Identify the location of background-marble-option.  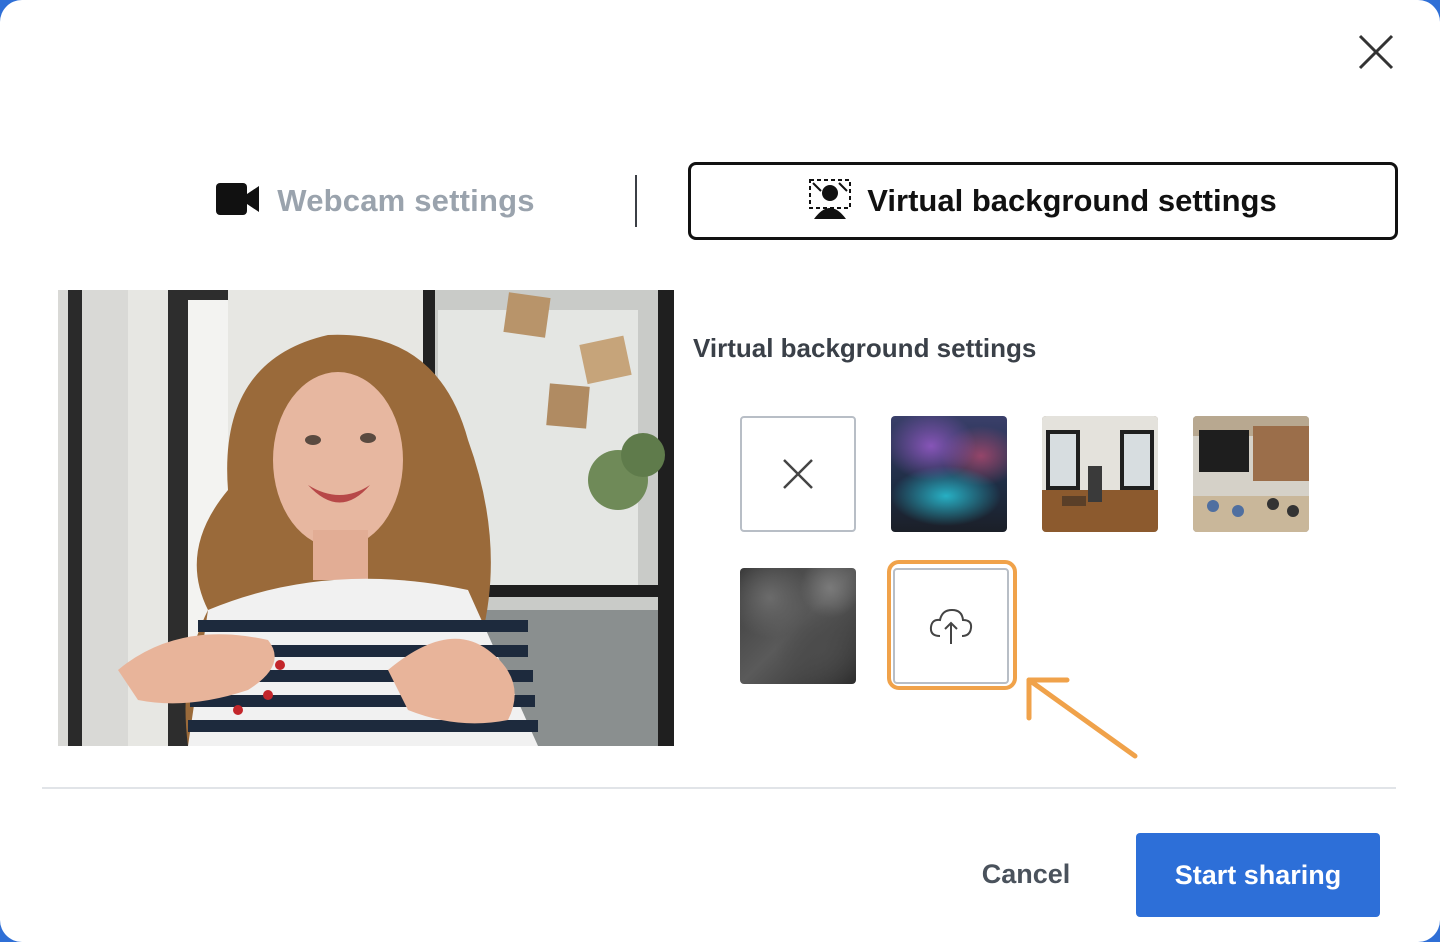
(798, 626).